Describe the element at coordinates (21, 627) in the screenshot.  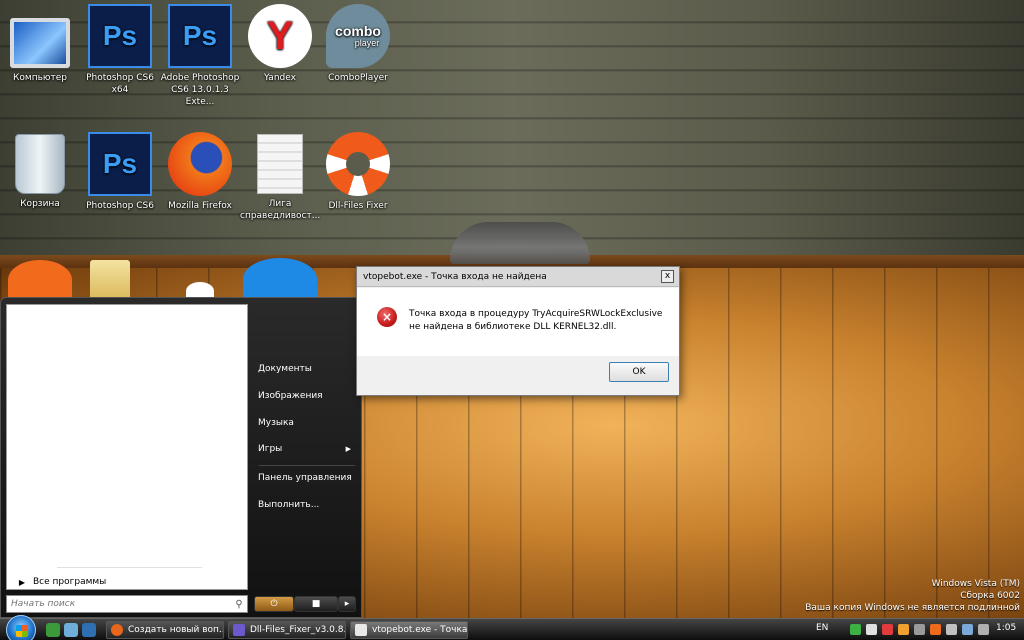
I see `start-button` at that location.